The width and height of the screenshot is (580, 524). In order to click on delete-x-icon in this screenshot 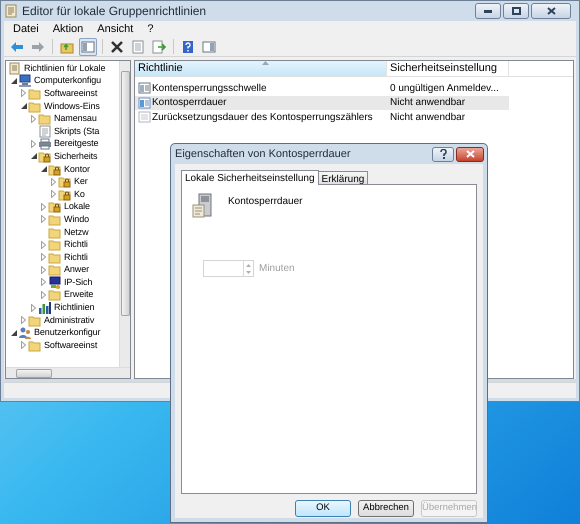, I will do `click(117, 47)`.